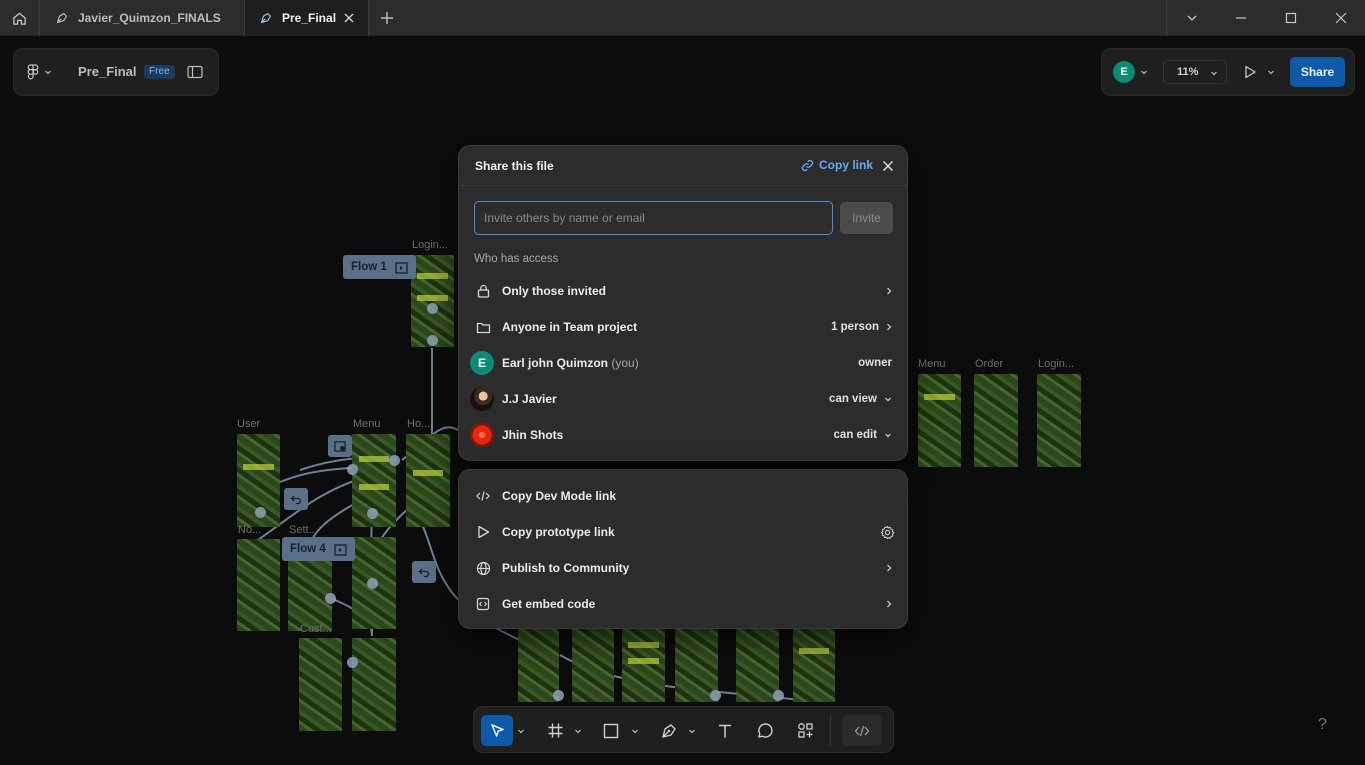 Image resolution: width=1365 pixels, height=765 pixels. Describe the element at coordinates (805, 730) in the screenshot. I see `actions-tool-button` at that location.